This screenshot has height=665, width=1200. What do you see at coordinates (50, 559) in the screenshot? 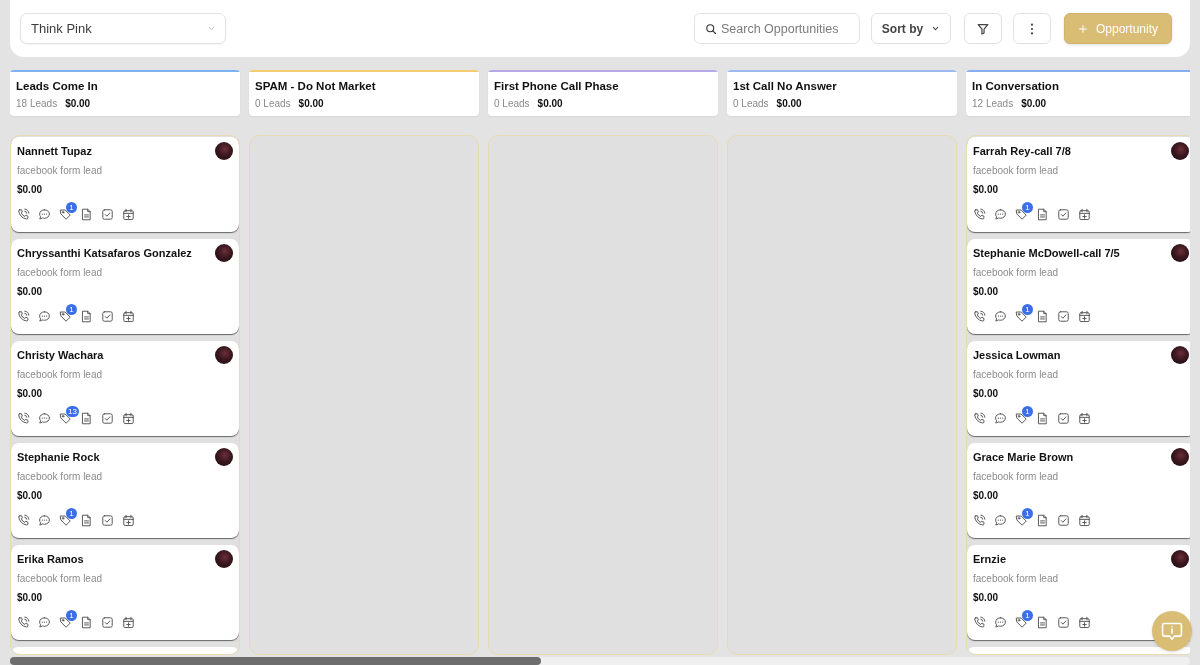
I see `lead-name: Erika Ramos` at bounding box center [50, 559].